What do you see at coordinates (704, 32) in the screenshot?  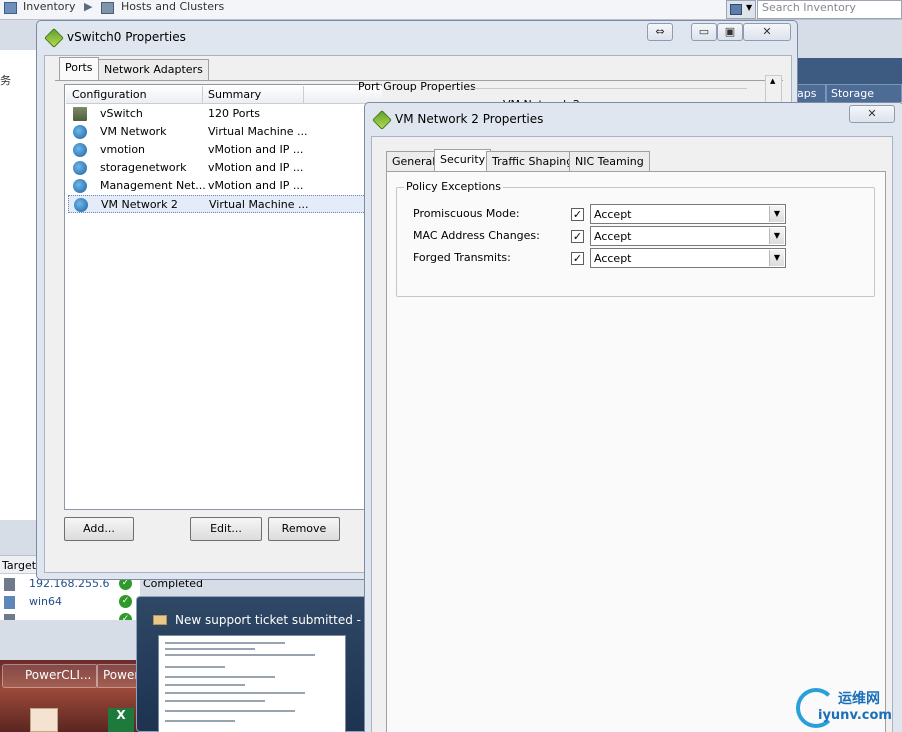 I see `minimize-button: ▭` at bounding box center [704, 32].